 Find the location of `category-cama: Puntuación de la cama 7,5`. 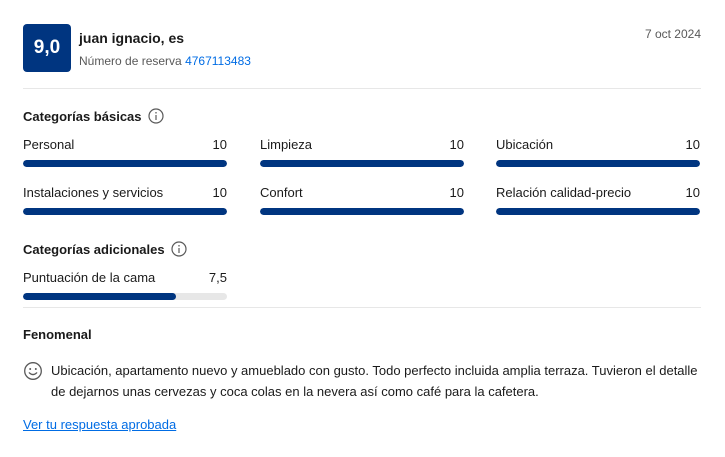

category-cama: Puntuación de la cama 7,5 is located at coordinates (125, 285).